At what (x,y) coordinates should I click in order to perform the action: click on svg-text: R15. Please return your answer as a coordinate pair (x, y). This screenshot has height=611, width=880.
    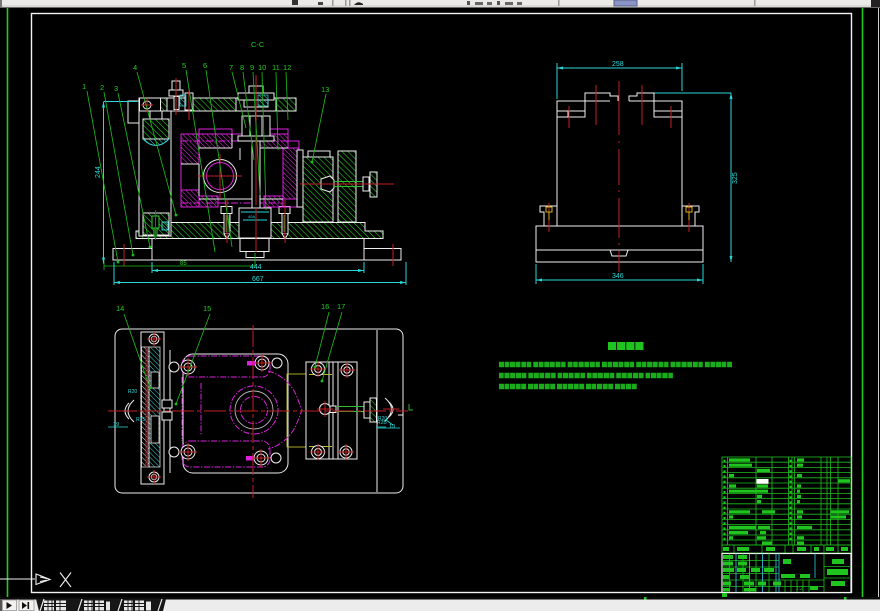
    Looking at the image, I should click on (140, 420).